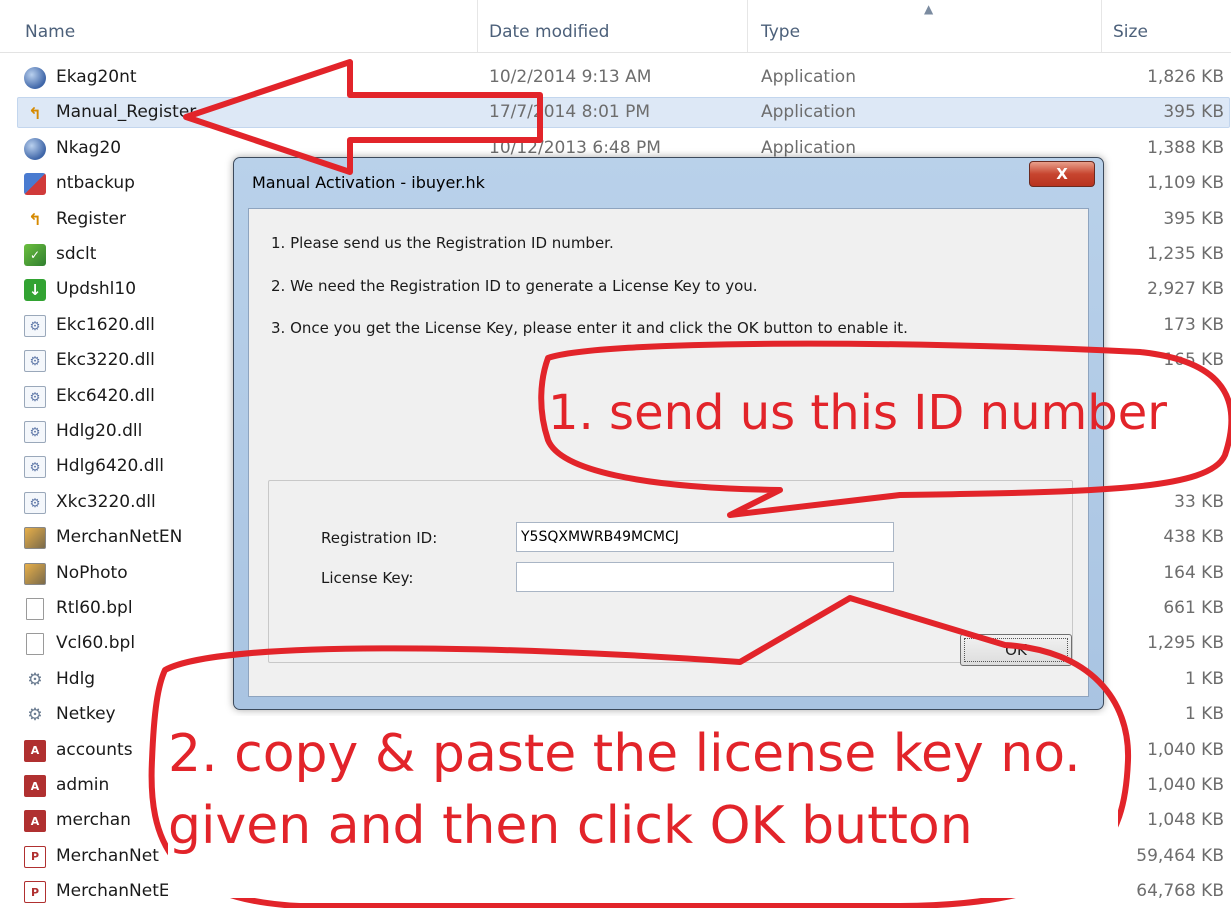 The height and width of the screenshot is (910, 1231). Describe the element at coordinates (1016, 650) in the screenshot. I see `ok-button: OK` at that location.